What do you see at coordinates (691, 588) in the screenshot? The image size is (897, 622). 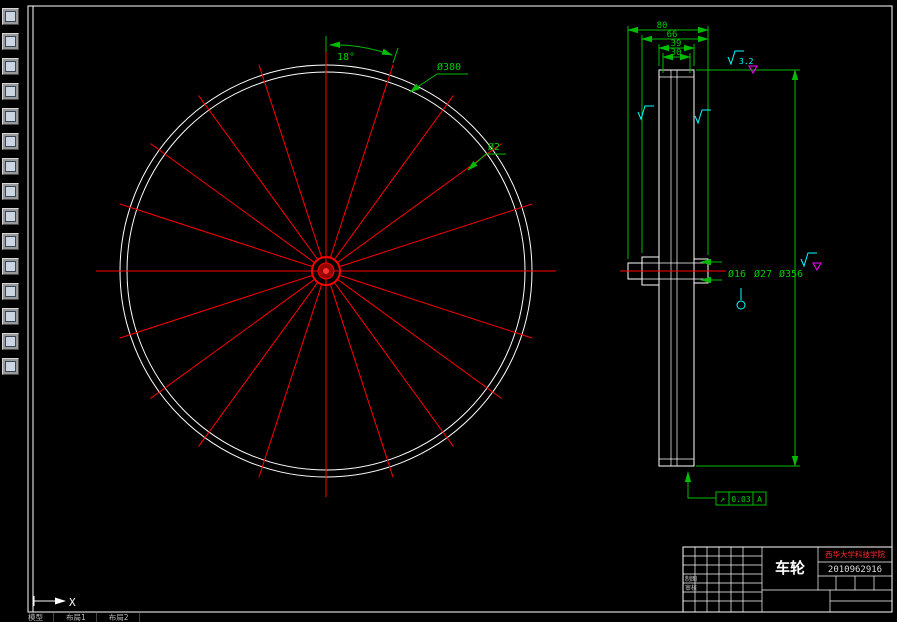 I see `field-label-check: 审核` at bounding box center [691, 588].